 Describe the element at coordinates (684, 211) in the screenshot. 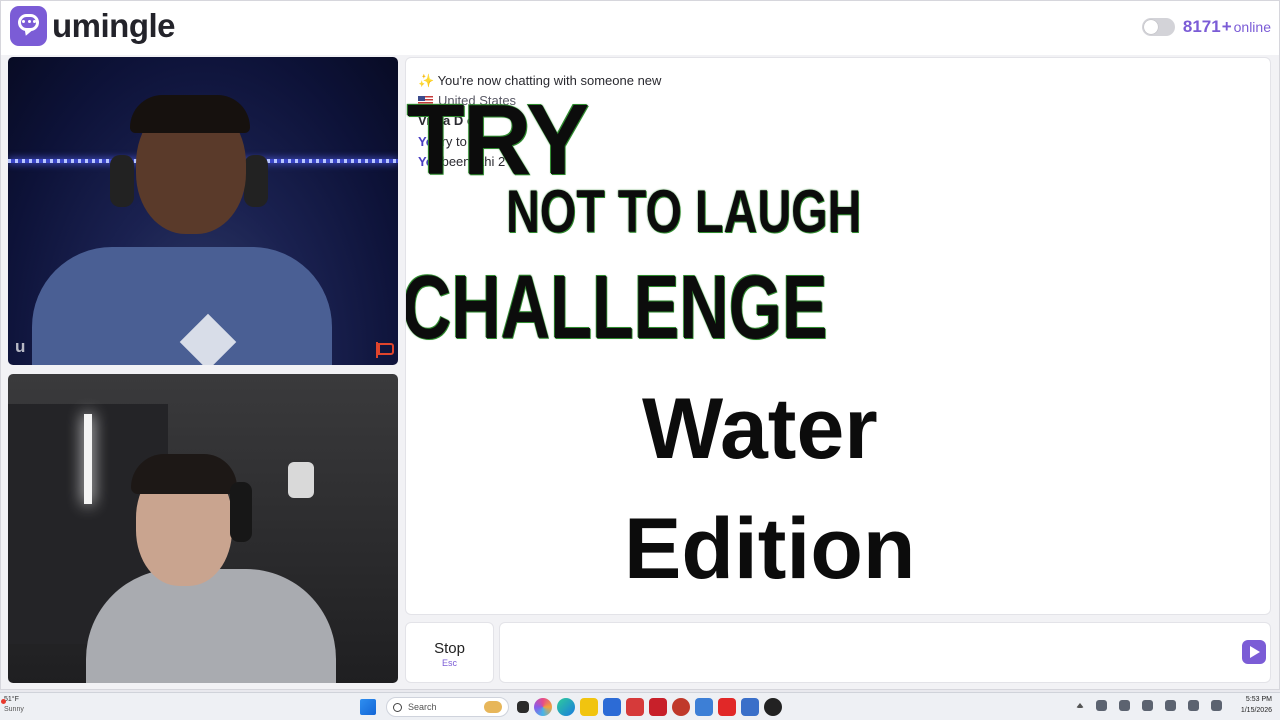

I see `overlay-not-to-laugh: NOT TO LAUGH` at that location.